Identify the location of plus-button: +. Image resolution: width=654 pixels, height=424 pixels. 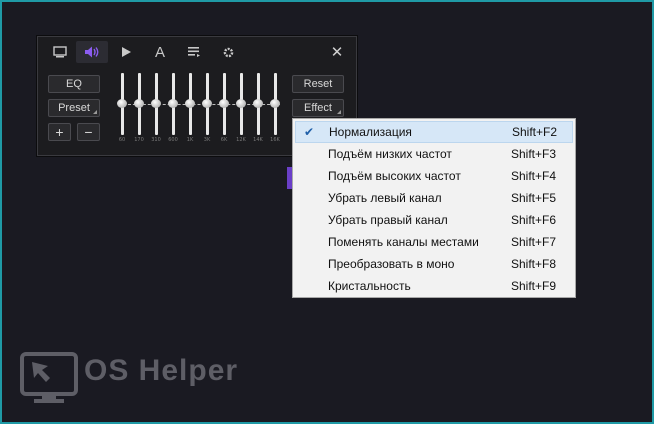
(59, 132).